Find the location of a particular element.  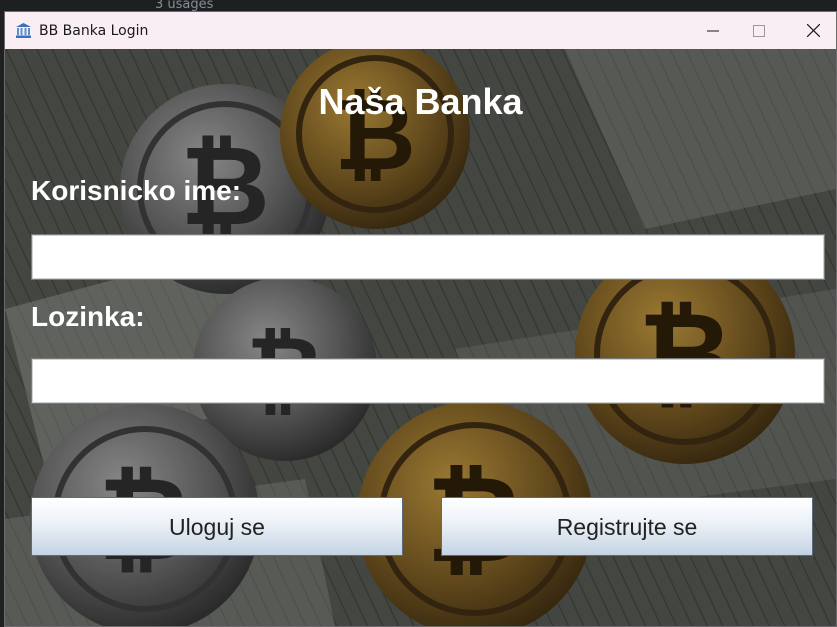

maximize-icon is located at coordinates (759, 30).